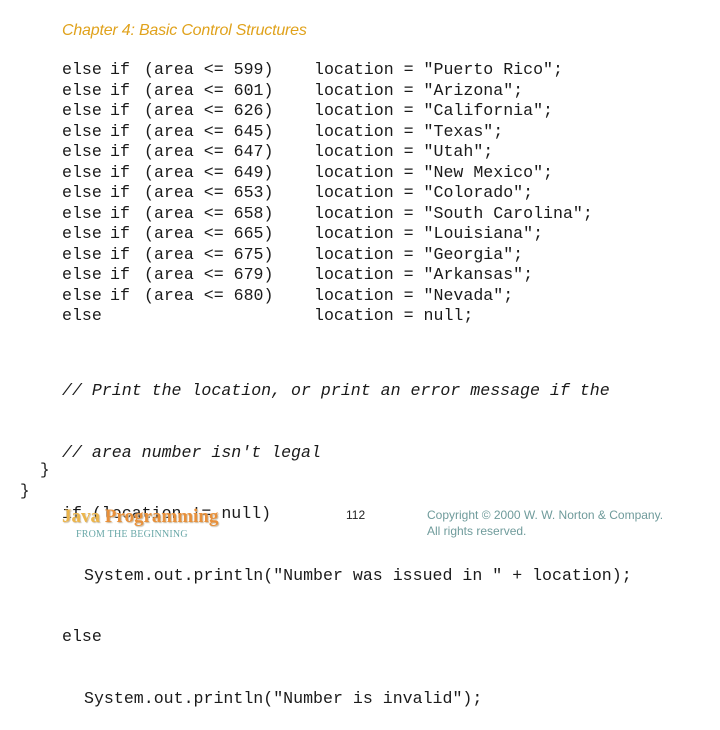  What do you see at coordinates (356, 515) in the screenshot?
I see `page-number: 112` at bounding box center [356, 515].